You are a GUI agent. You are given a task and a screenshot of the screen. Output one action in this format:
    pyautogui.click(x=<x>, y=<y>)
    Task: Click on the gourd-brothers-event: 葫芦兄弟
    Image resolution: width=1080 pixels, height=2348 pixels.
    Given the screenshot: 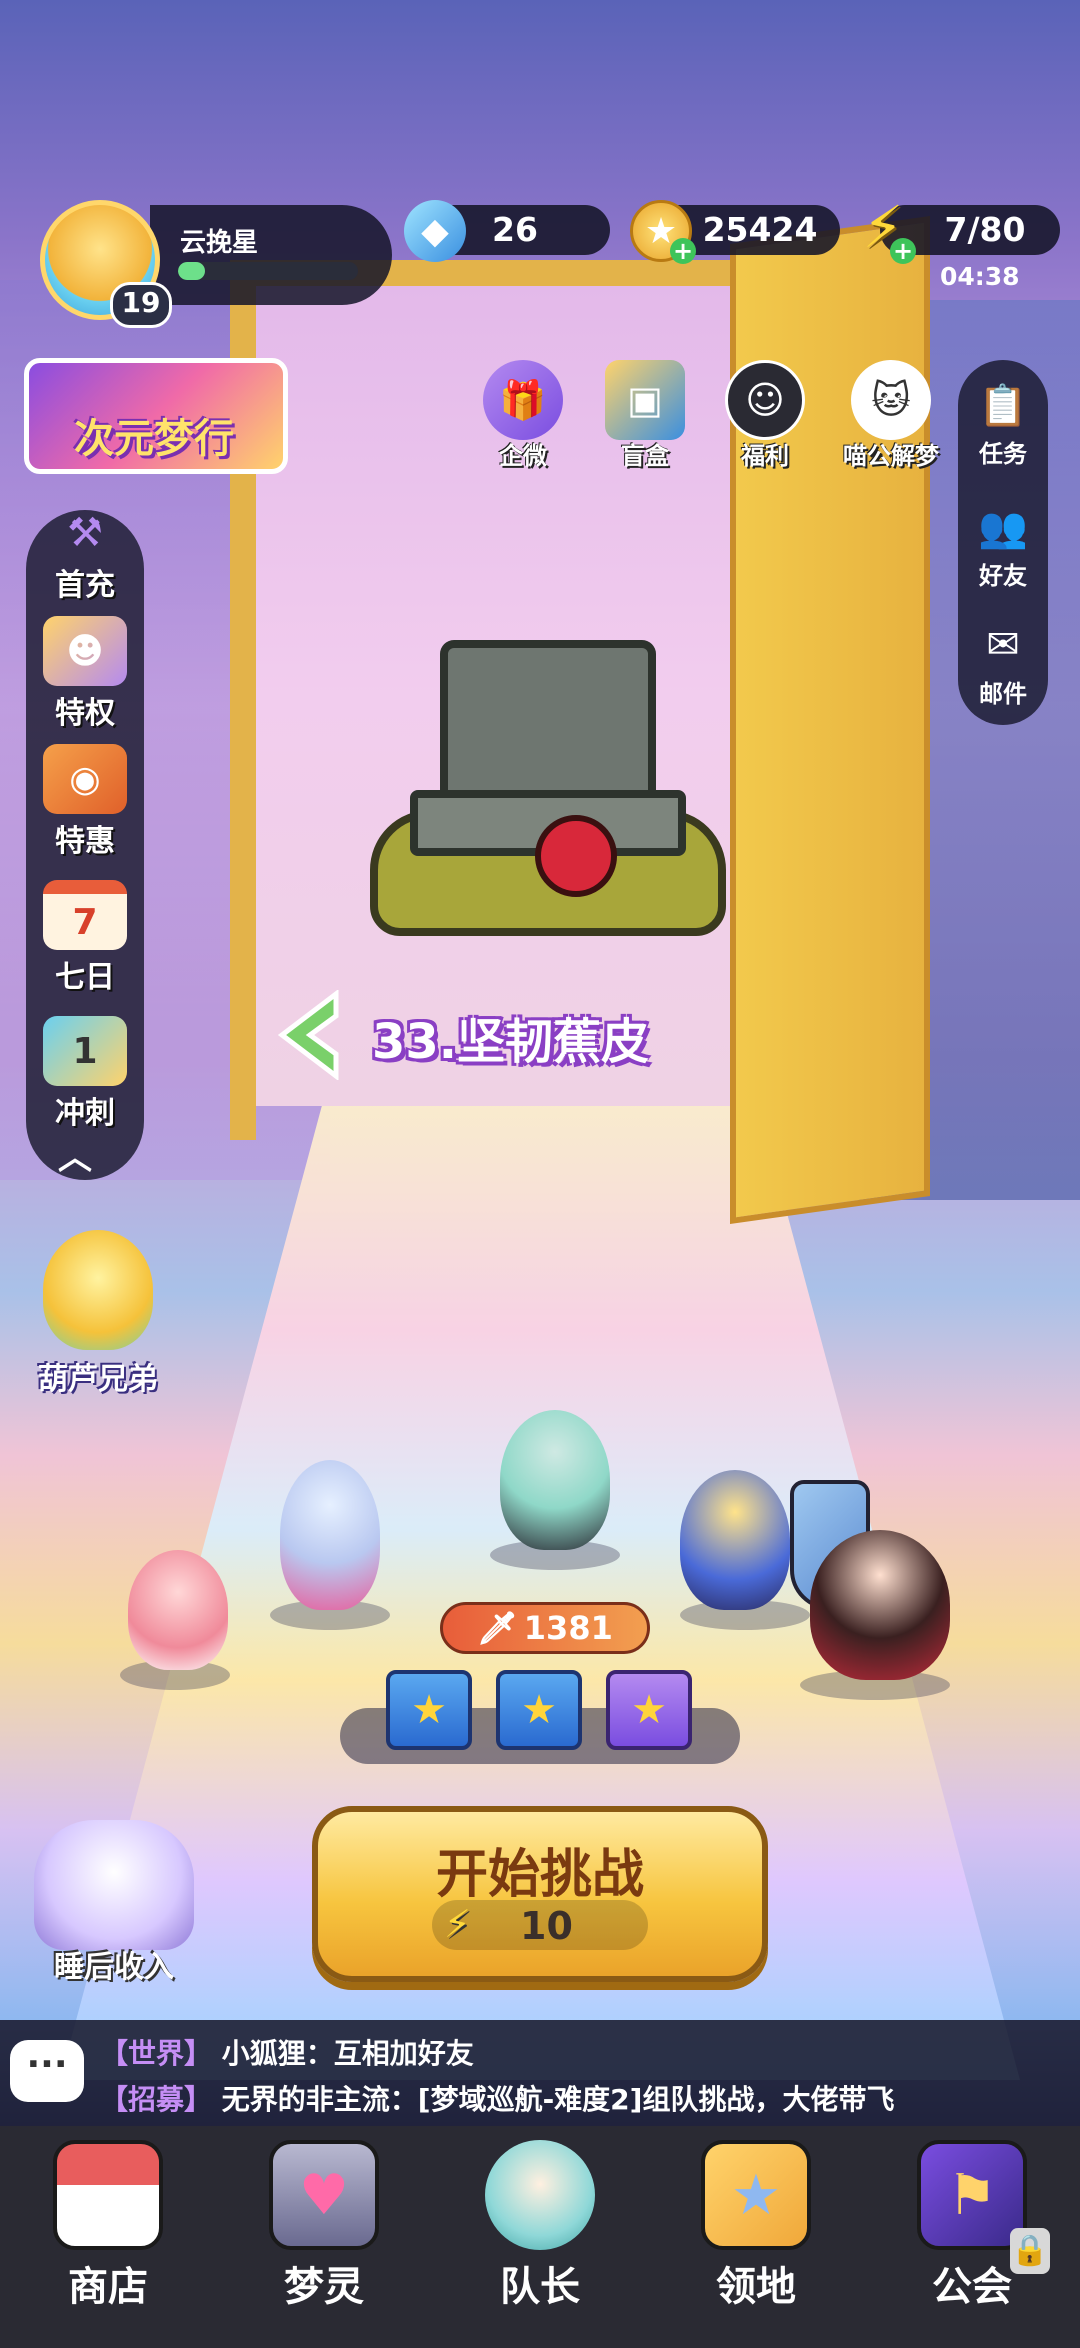 What is the action you would take?
    pyautogui.click(x=98, y=1314)
    